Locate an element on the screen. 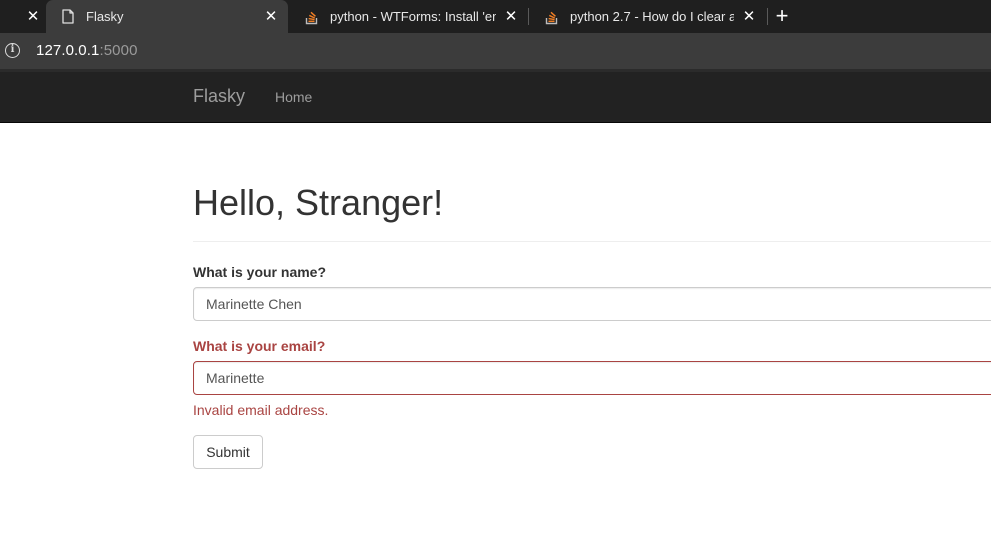 This screenshot has height=548, width=991. page-title: Hello, Stranger! is located at coordinates (318, 202).